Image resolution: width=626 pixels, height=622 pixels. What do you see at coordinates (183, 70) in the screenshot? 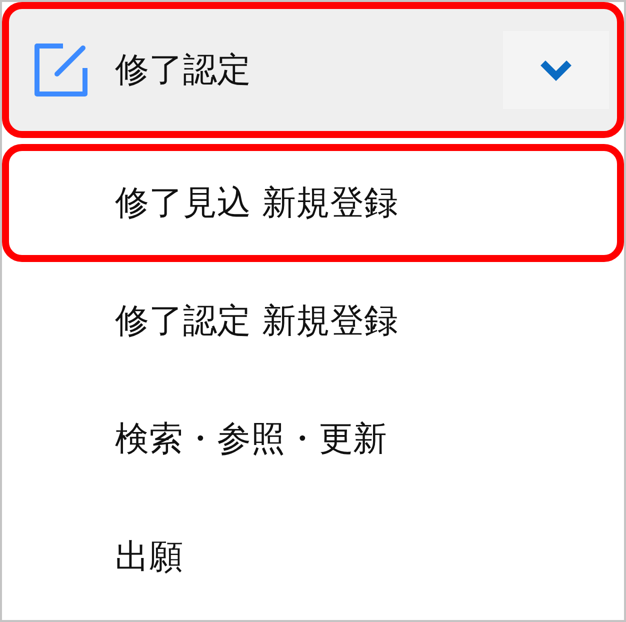
I see `dropdown-title: 修了認定` at bounding box center [183, 70].